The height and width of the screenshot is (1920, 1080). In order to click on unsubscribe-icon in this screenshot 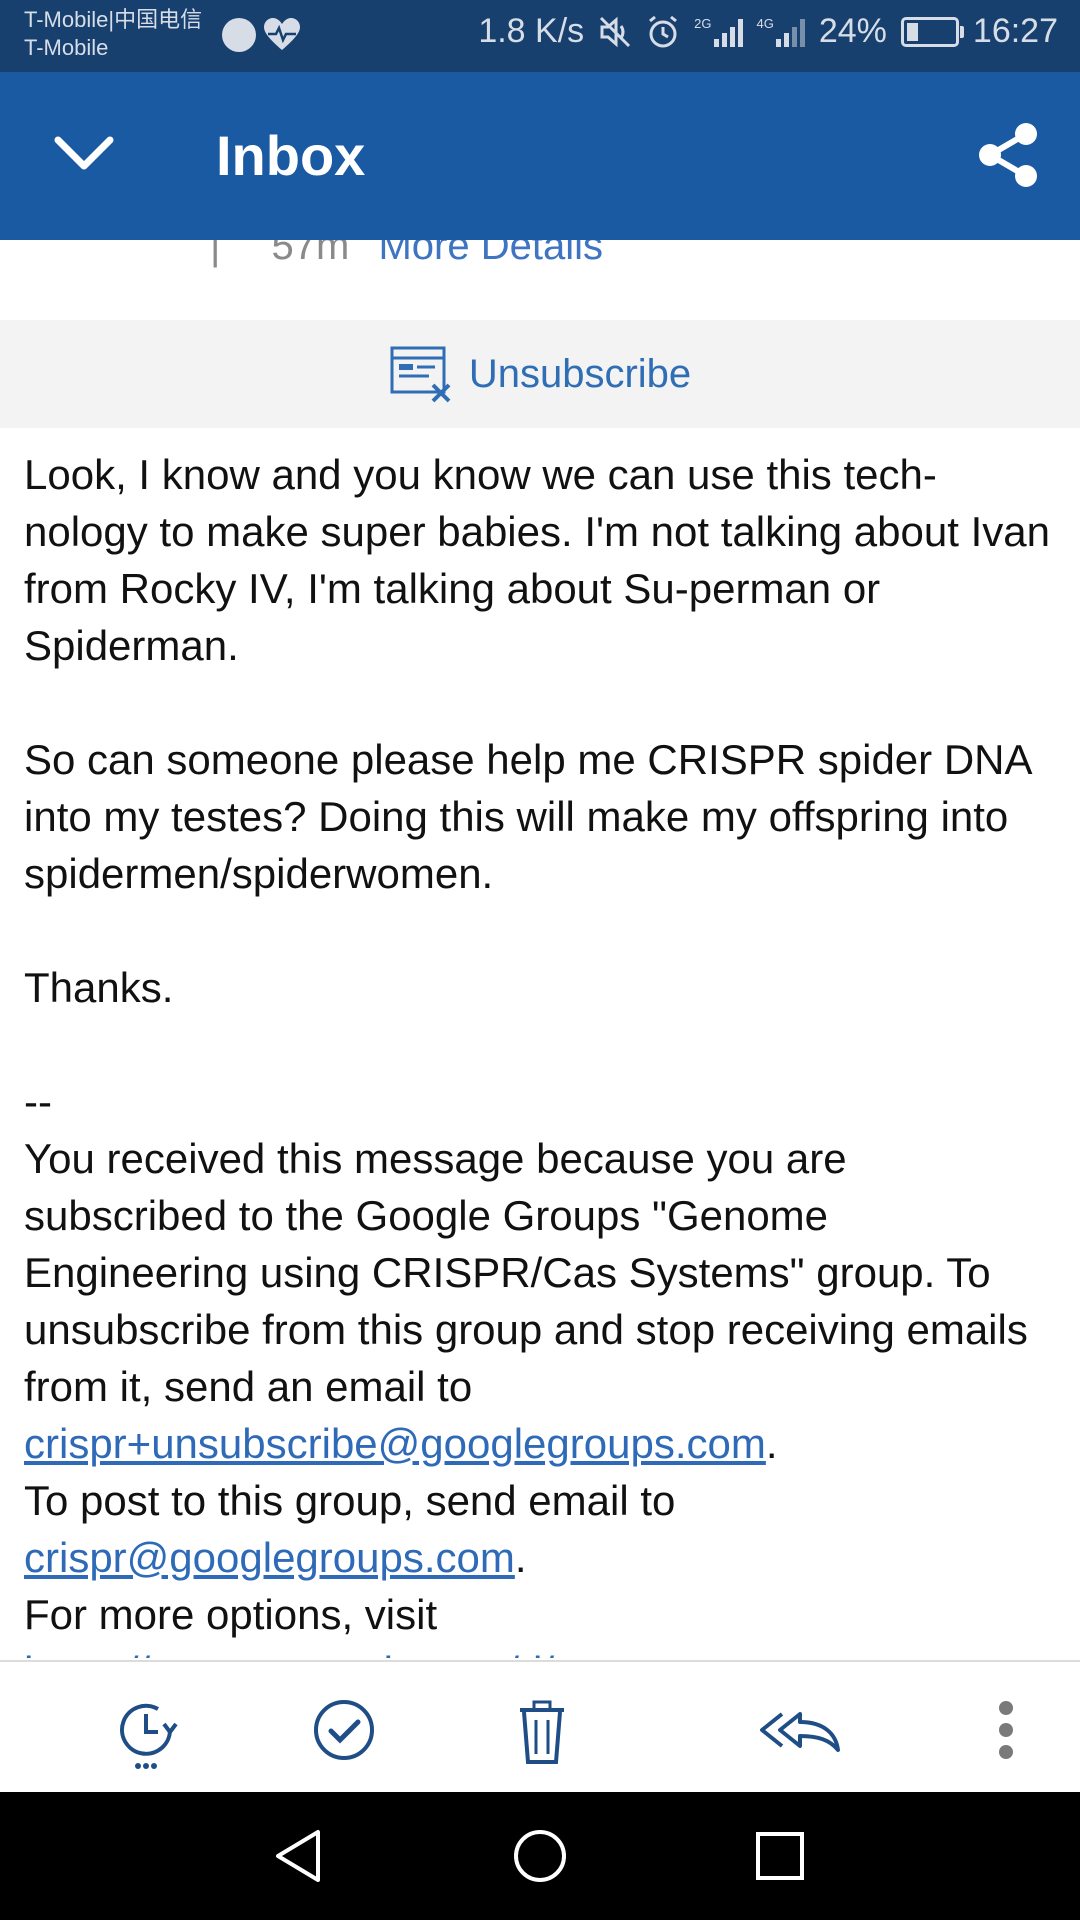, I will do `click(420, 374)`.